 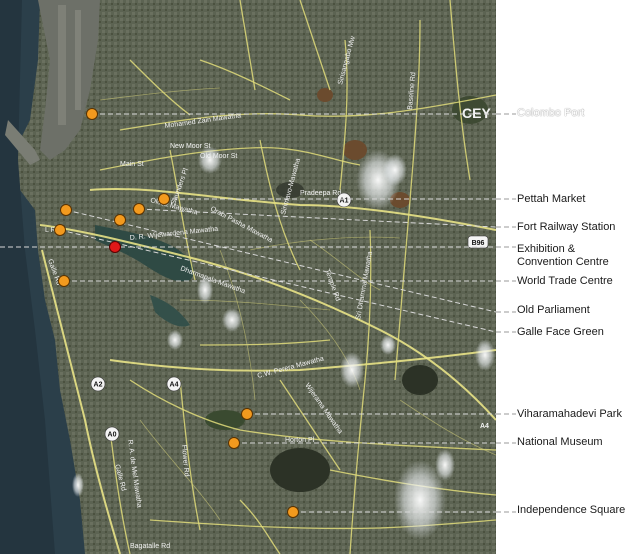 What do you see at coordinates (575, 310) in the screenshot?
I see `label-old-parliament: Old Parliament` at bounding box center [575, 310].